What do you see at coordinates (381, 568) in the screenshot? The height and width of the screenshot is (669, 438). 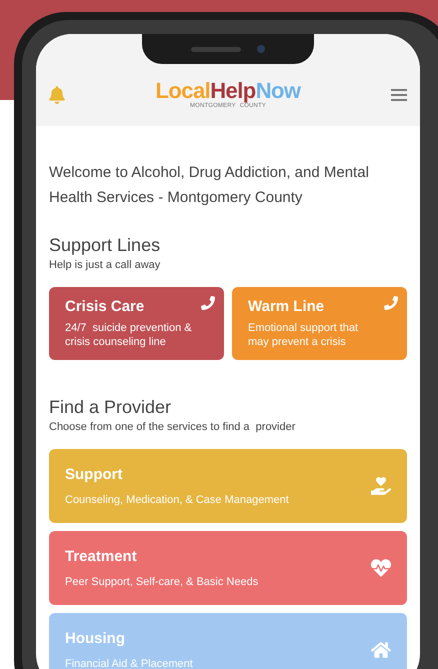 I see `heartbeat-icon` at bounding box center [381, 568].